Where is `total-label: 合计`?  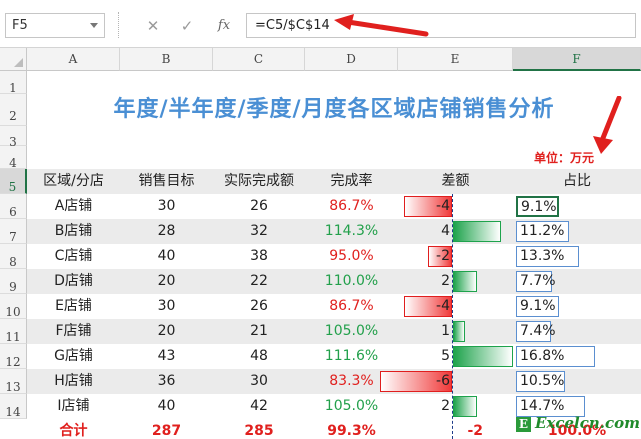
total-label: 合计 is located at coordinates (73, 431).